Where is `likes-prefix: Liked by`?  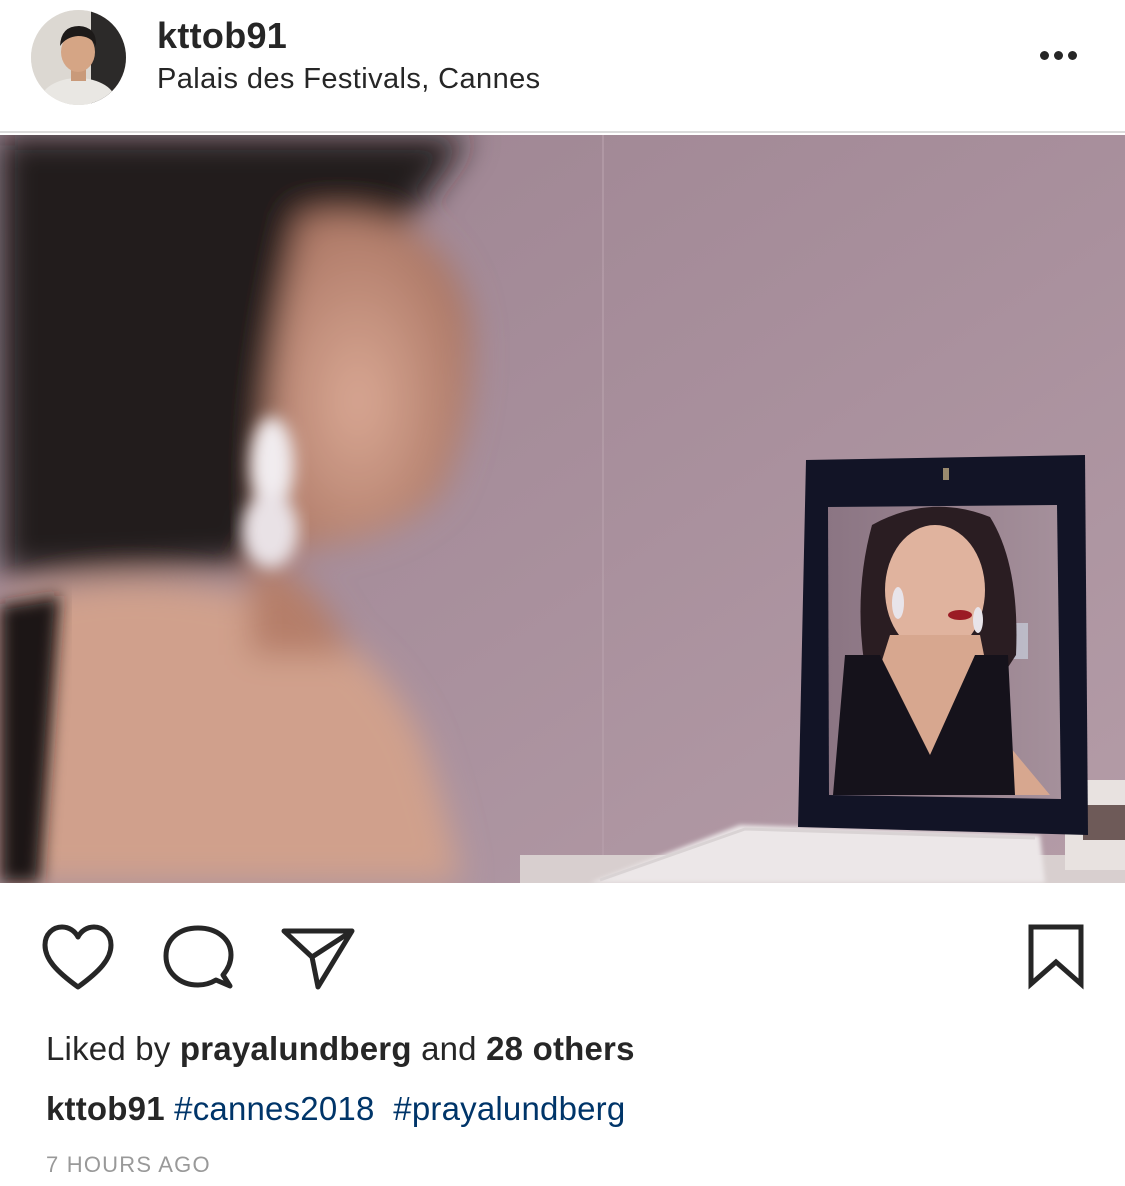
likes-prefix: Liked by is located at coordinates (108, 1048).